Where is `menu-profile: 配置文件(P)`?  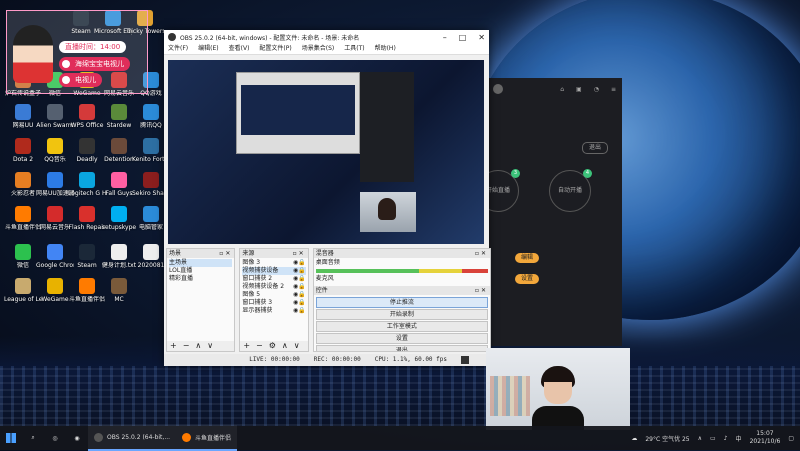 menu-profile: 配置文件(P) is located at coordinates (275, 49).